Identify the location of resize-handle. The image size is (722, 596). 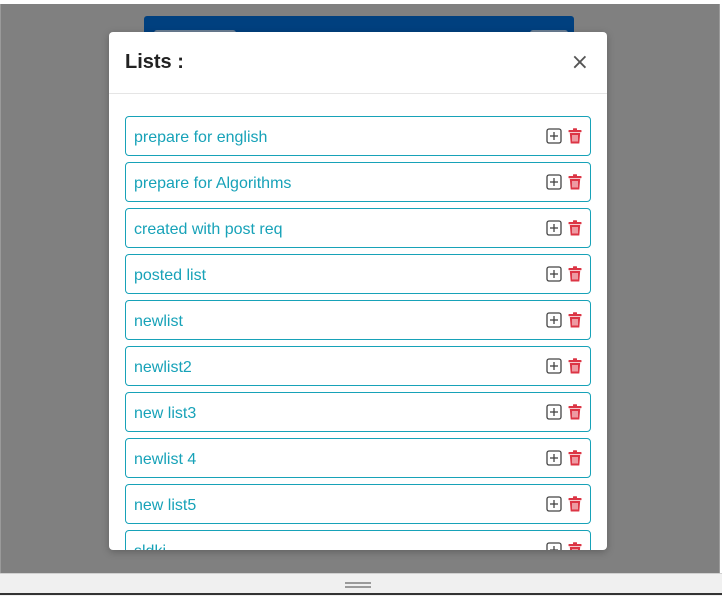
(358, 585).